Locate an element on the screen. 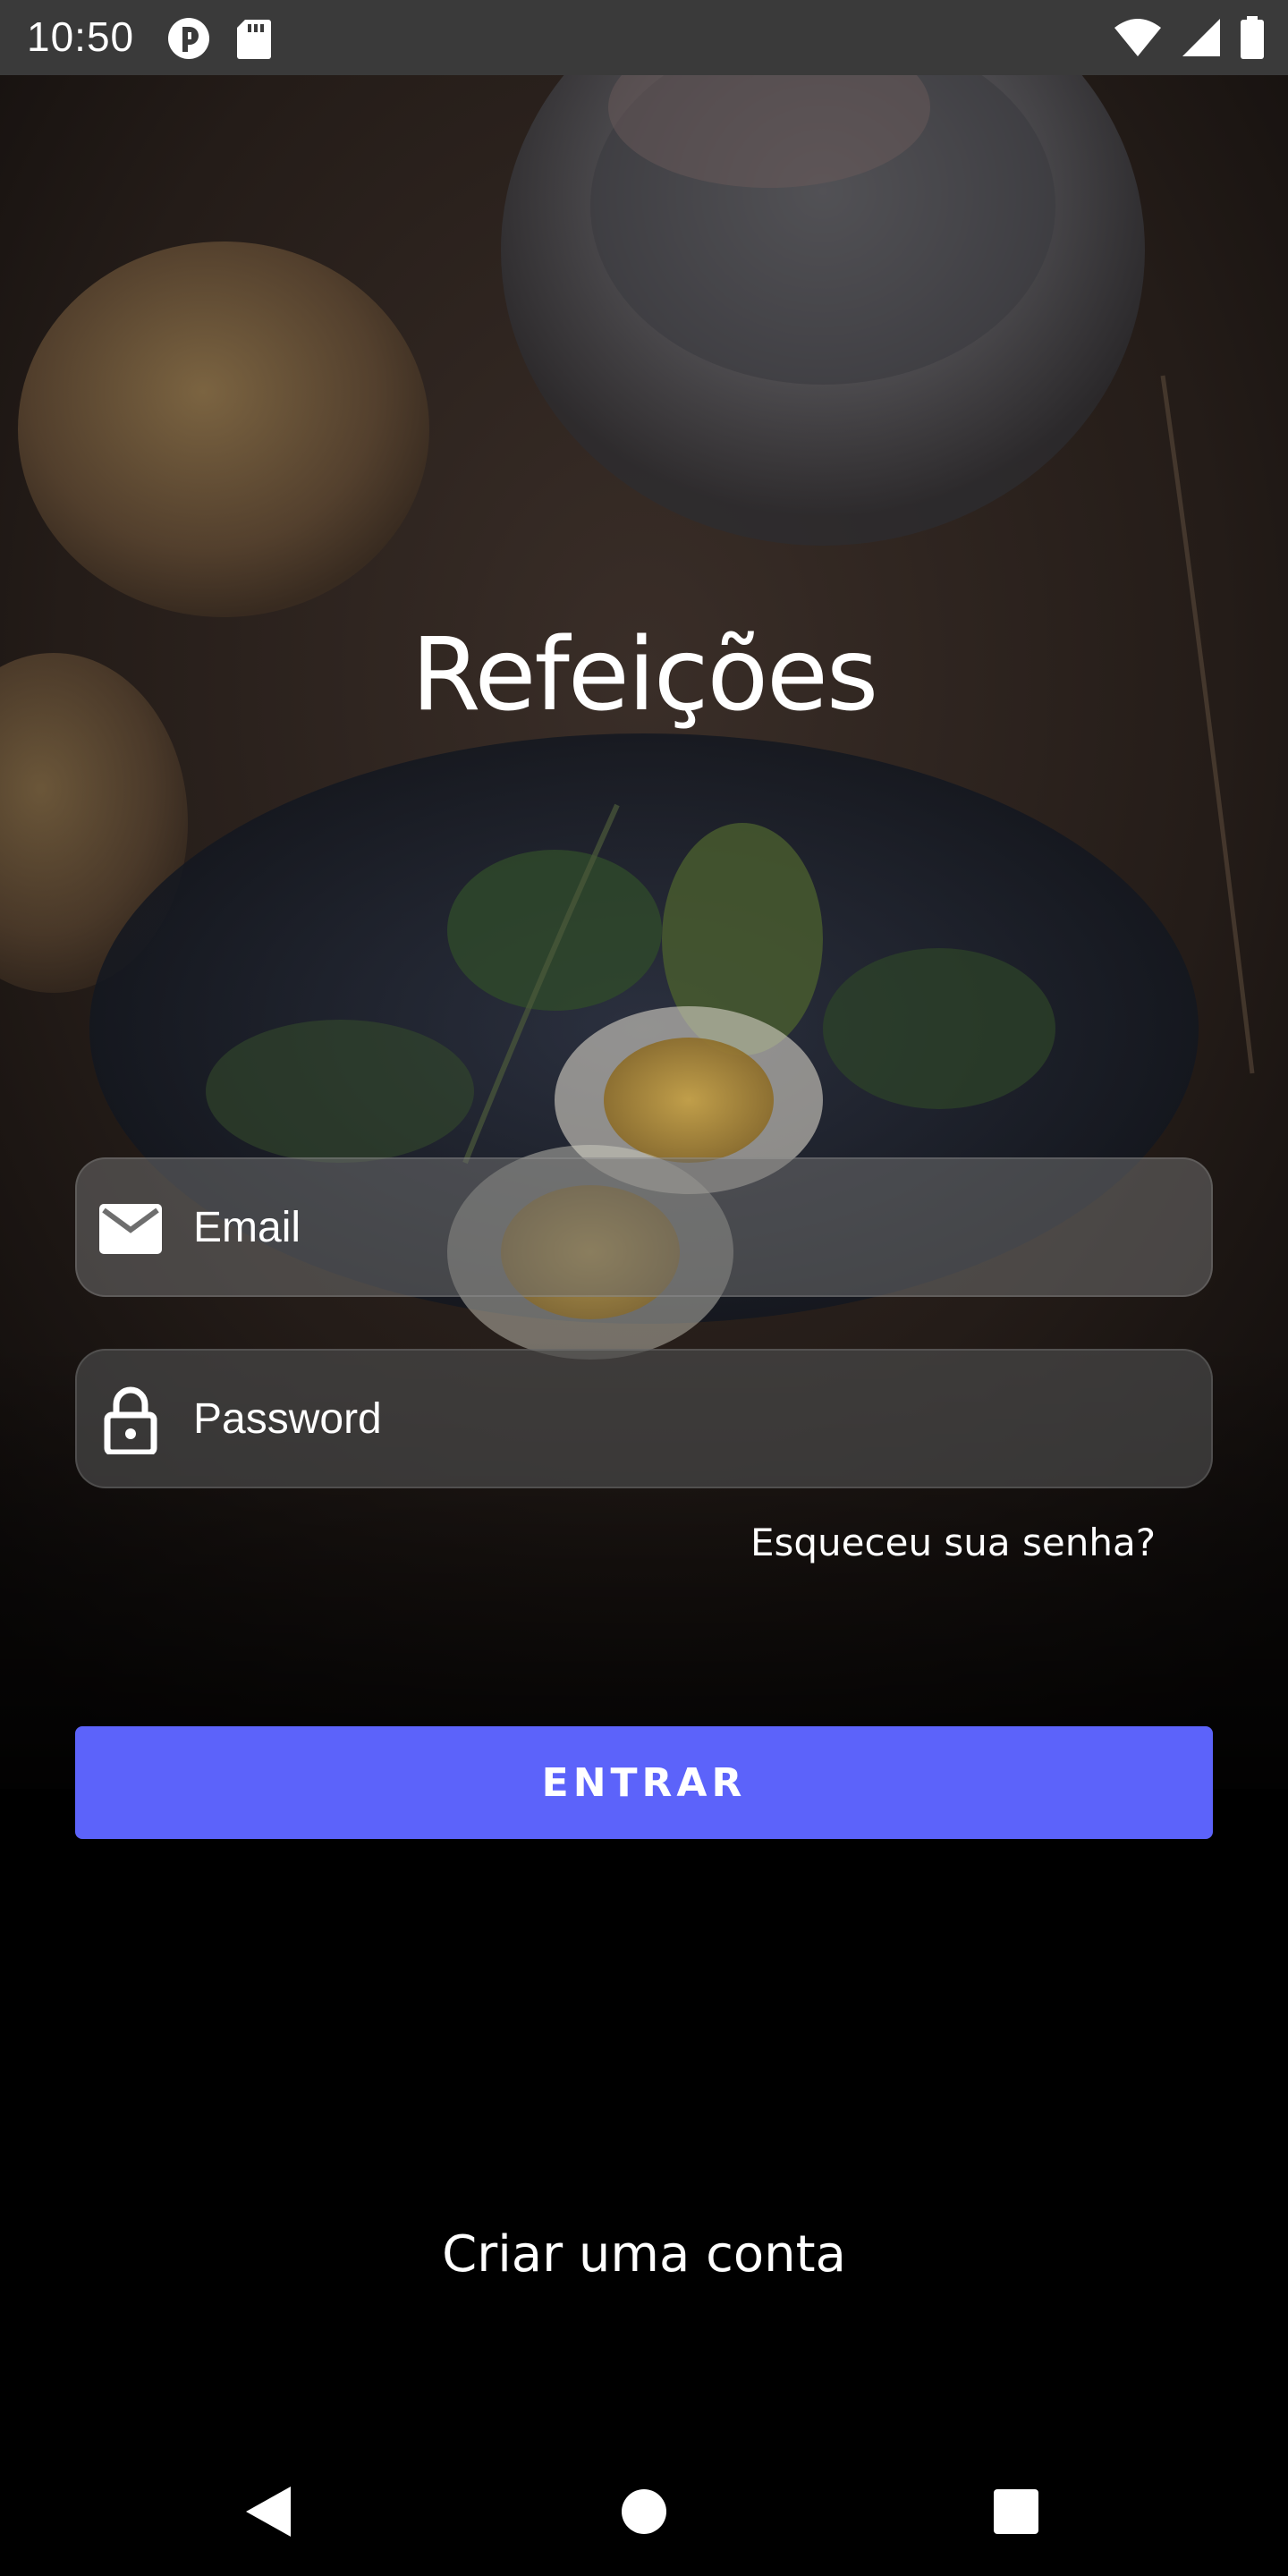 The height and width of the screenshot is (2576, 1288). status-right-icons is located at coordinates (1189, 40).